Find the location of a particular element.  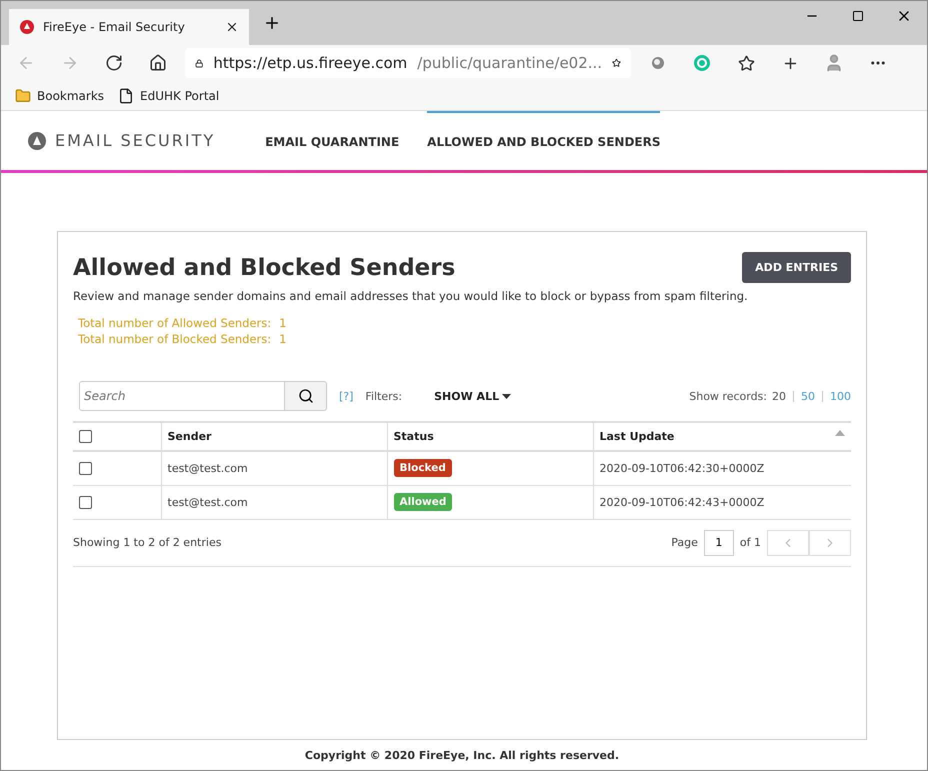

column-header: Status is located at coordinates (490, 436).